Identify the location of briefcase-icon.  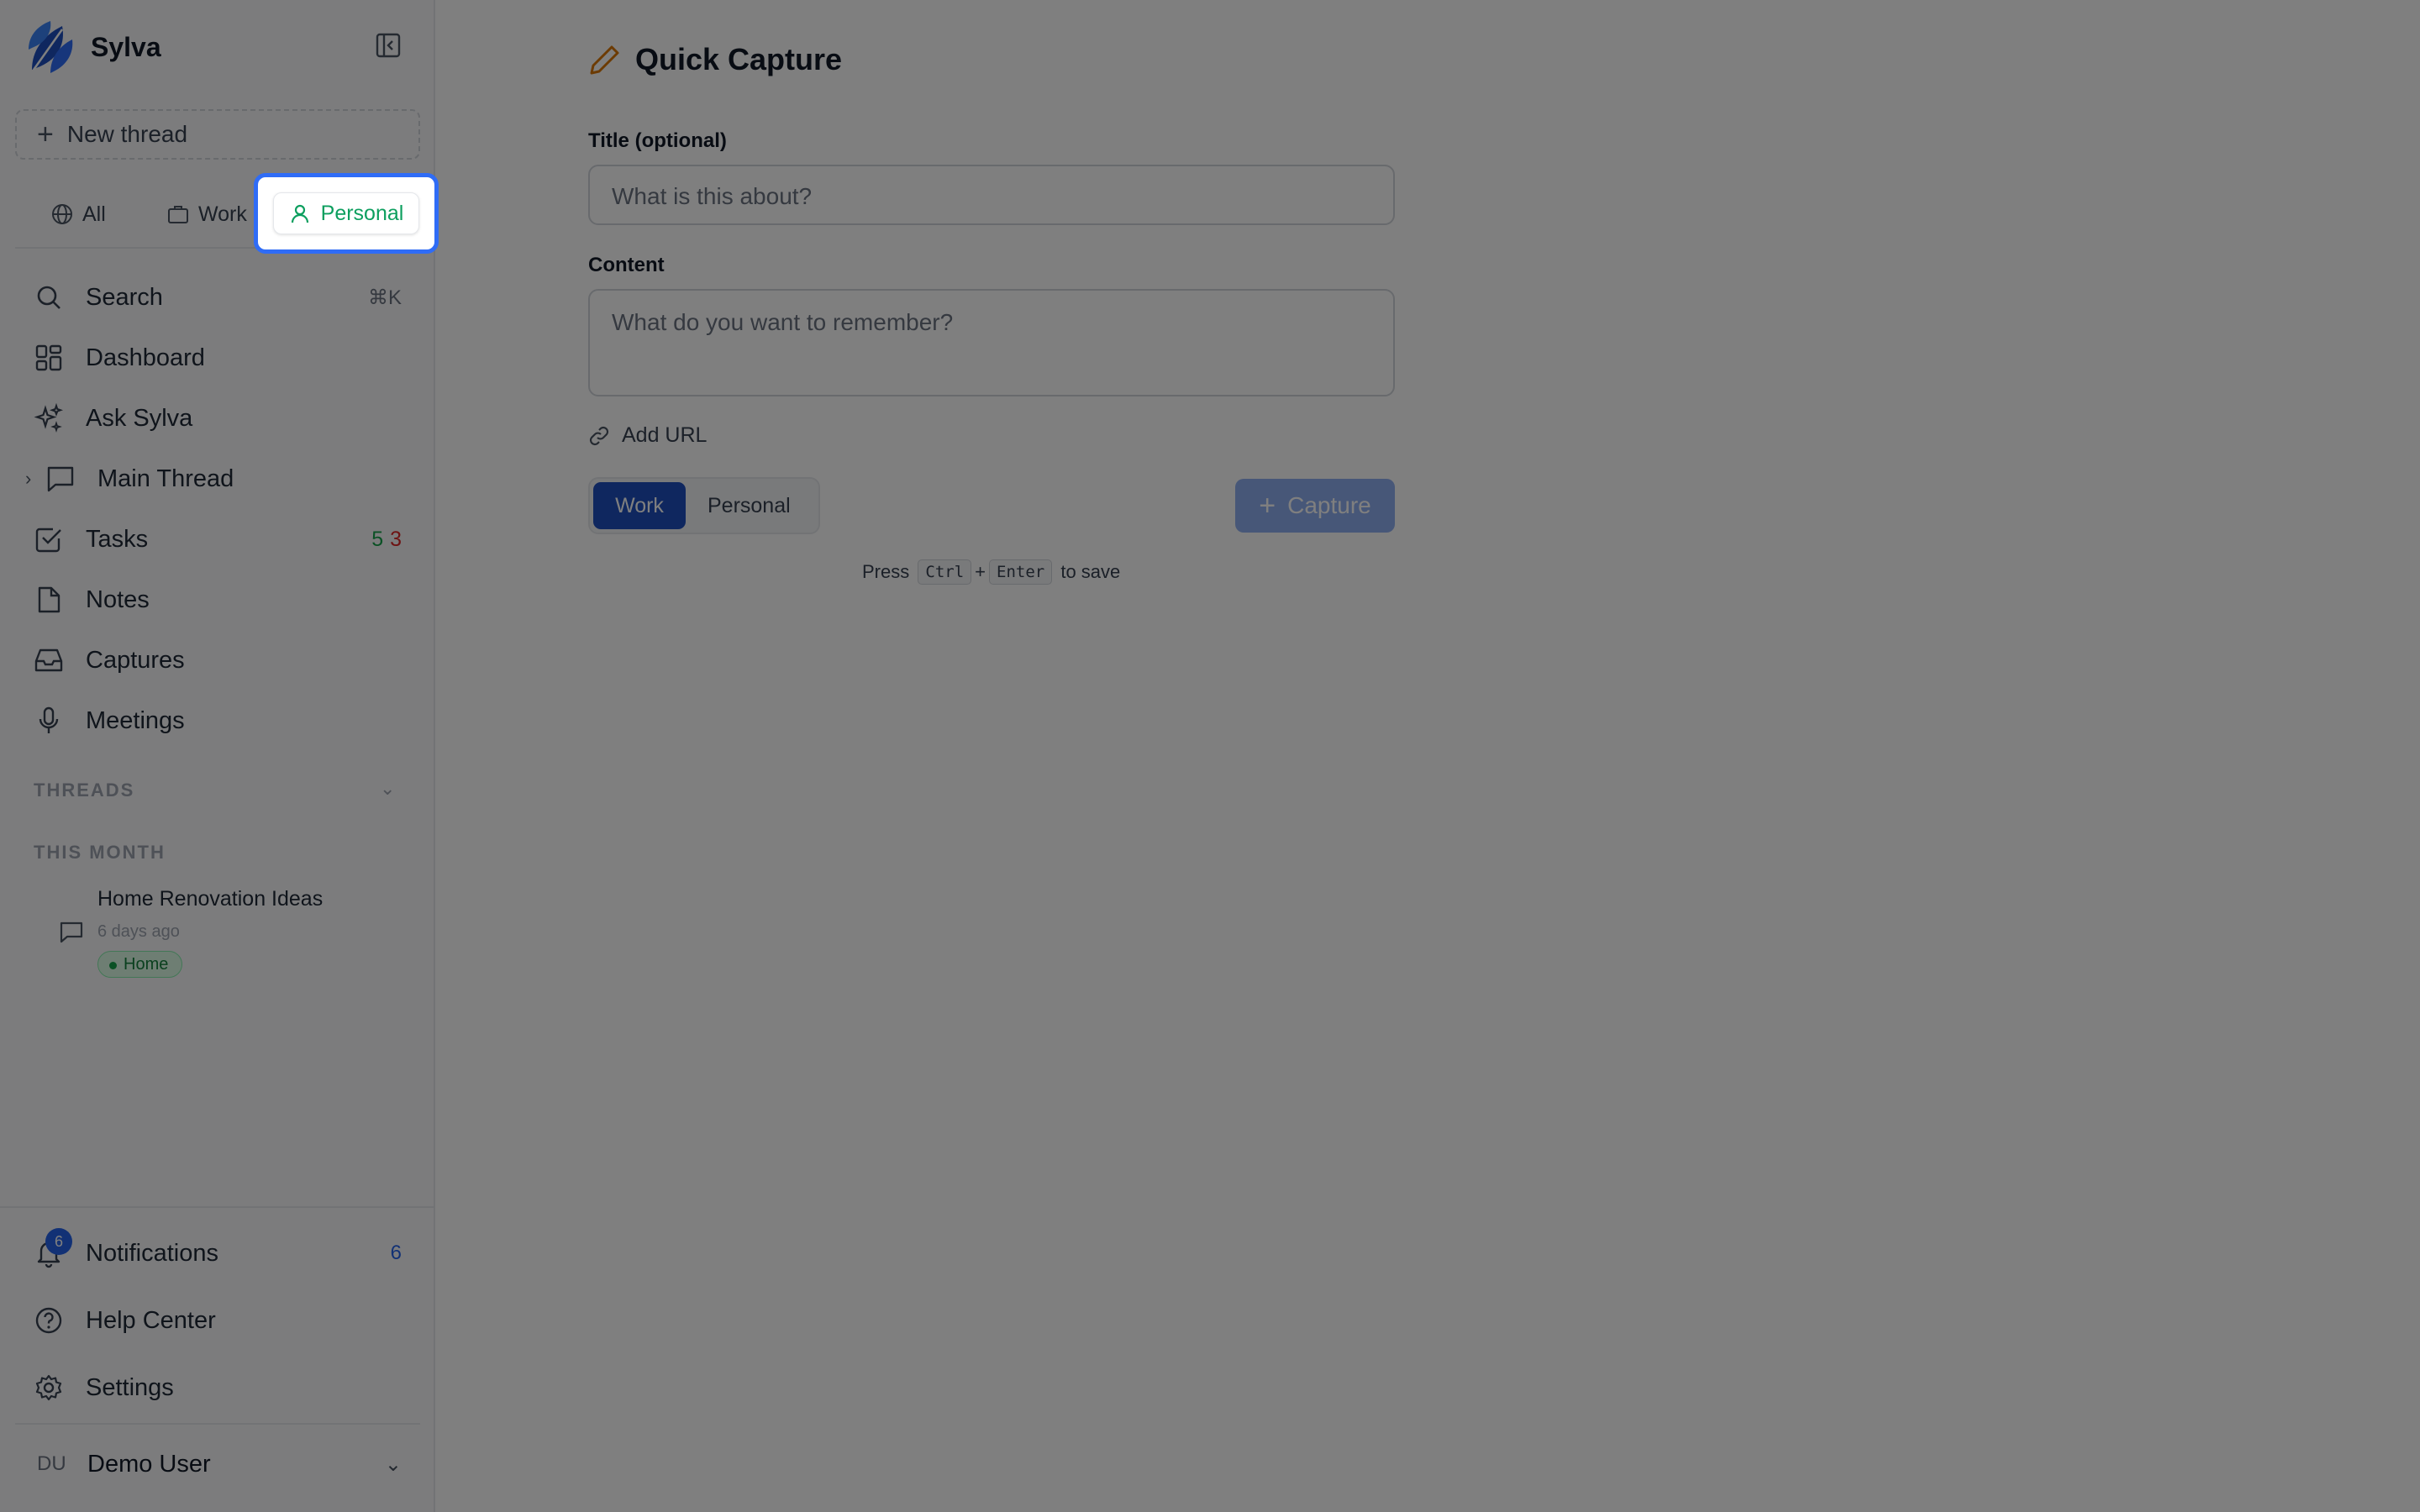
(178, 214).